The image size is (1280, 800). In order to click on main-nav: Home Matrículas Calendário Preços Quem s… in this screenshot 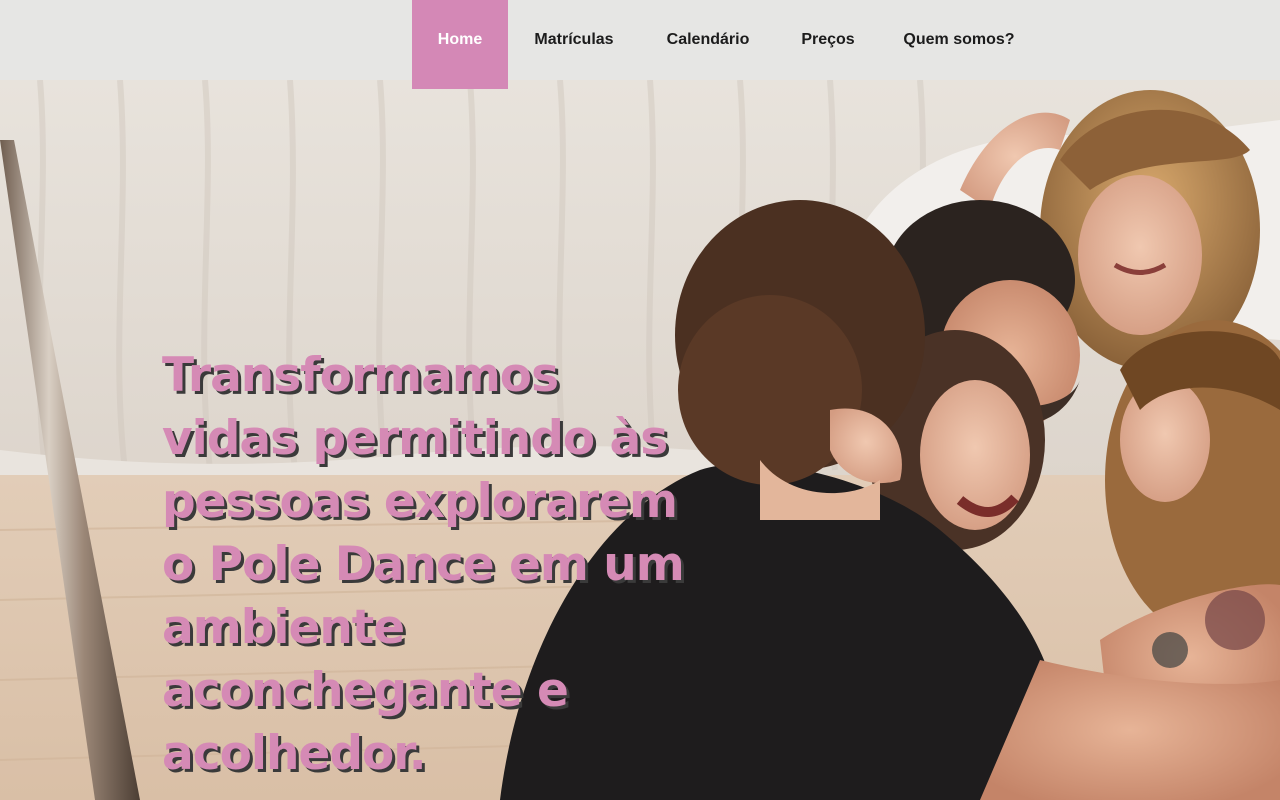, I will do `click(725, 44)`.